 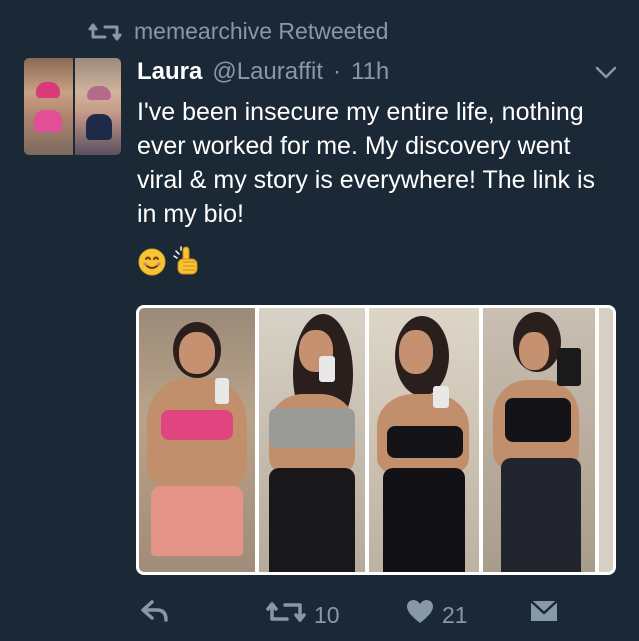 I want to click on retweeted-by-label: memearchive Retweeted, so click(x=261, y=31).